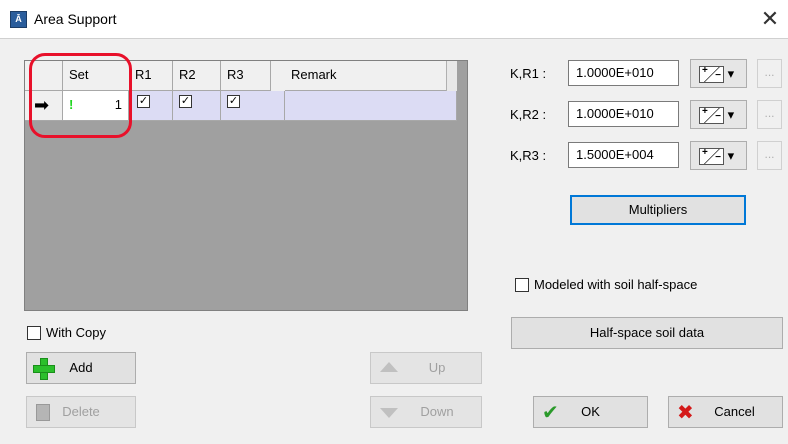  What do you see at coordinates (623, 114) in the screenshot?
I see `kr2-input: 1.0000E+010` at bounding box center [623, 114].